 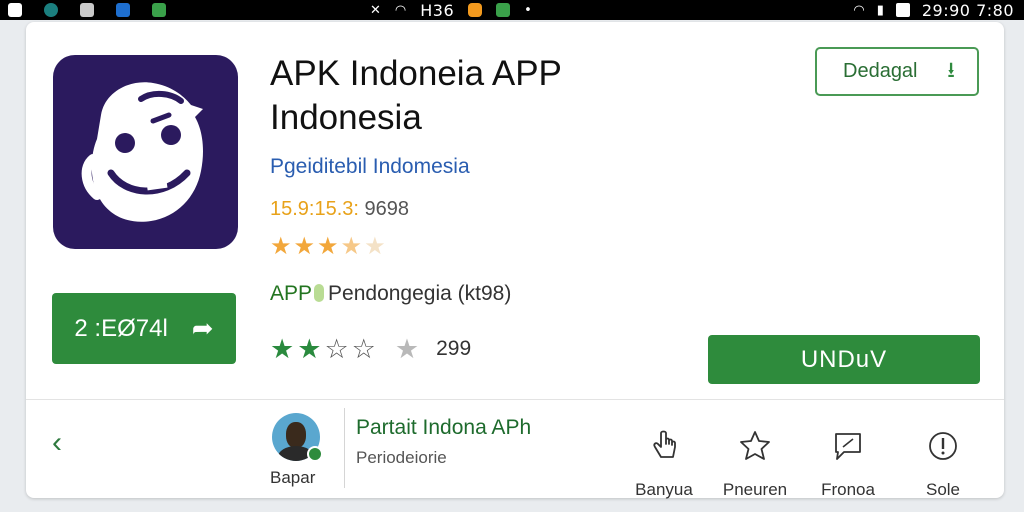 I want to click on action-sole: Sole, so click(x=943, y=463).